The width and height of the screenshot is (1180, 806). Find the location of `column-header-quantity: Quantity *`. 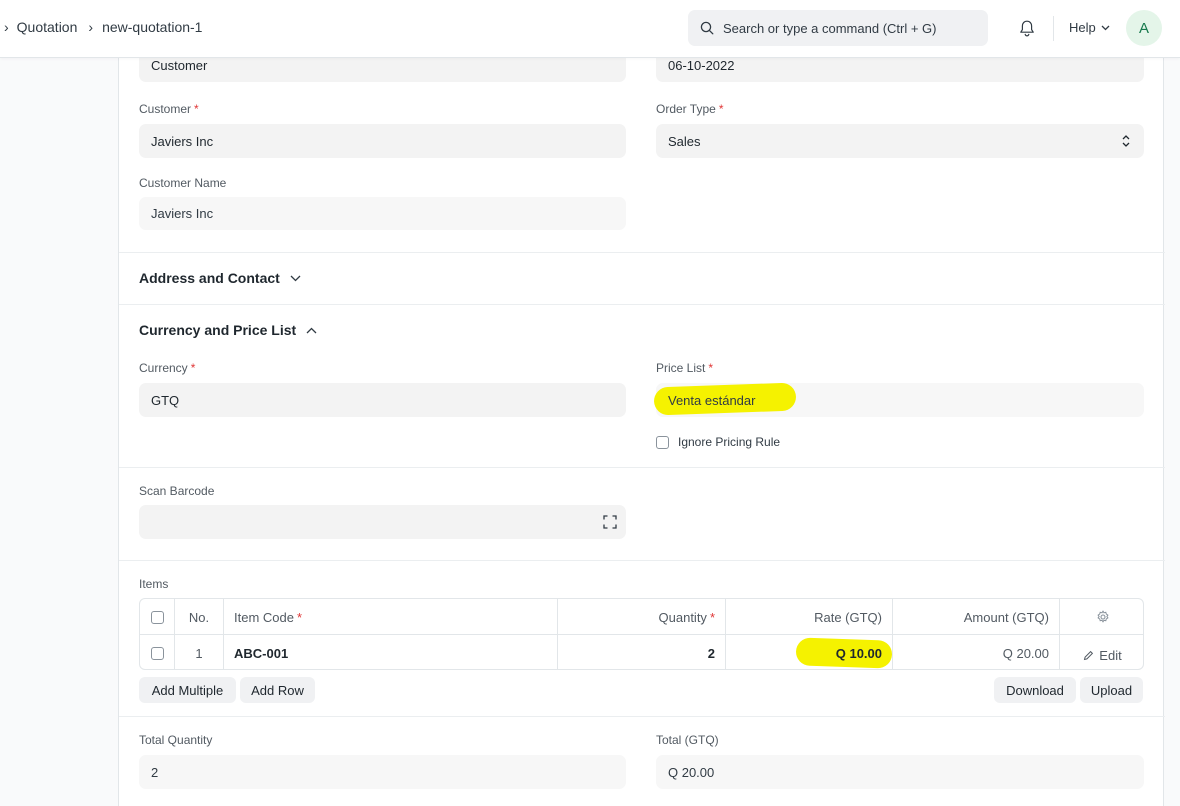

column-header-quantity: Quantity * is located at coordinates (641, 617).